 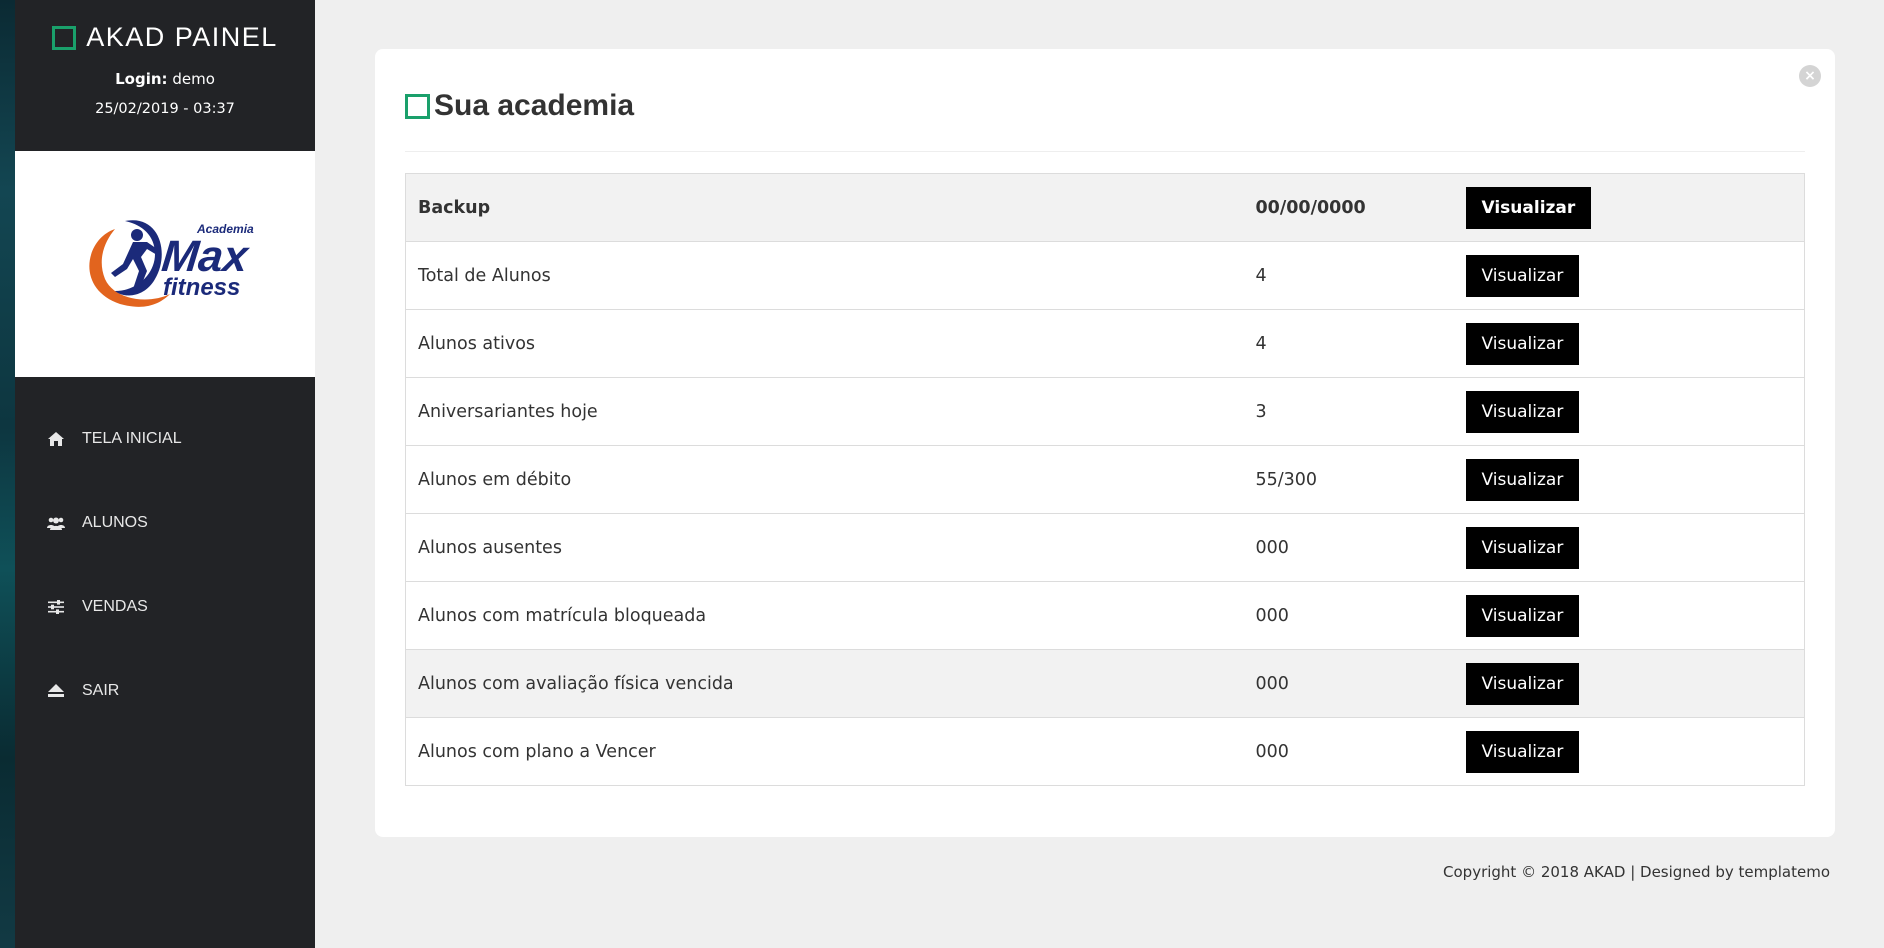 What do you see at coordinates (165, 109) in the screenshot?
I see `current-datetime: 25/02/2019 - 03:37` at bounding box center [165, 109].